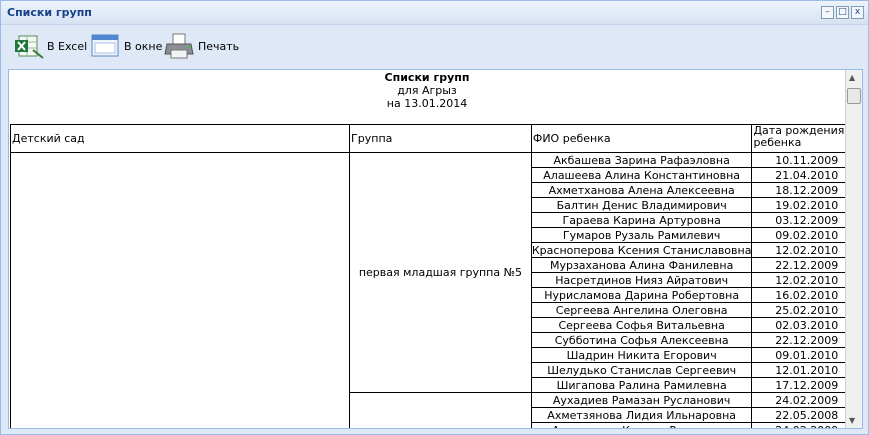  What do you see at coordinates (29, 46) in the screenshot?
I see `excel-icon` at bounding box center [29, 46].